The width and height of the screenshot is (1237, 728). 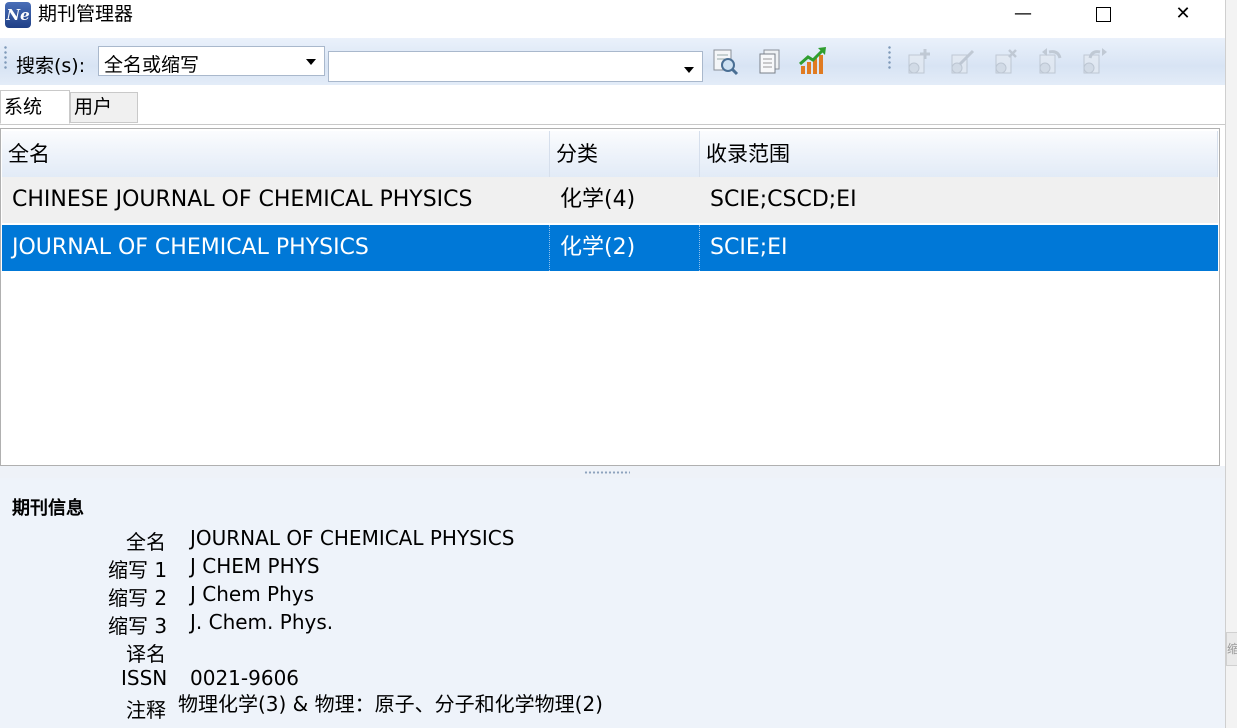 What do you see at coordinates (1005, 61) in the screenshot?
I see `delete-gear-icon` at bounding box center [1005, 61].